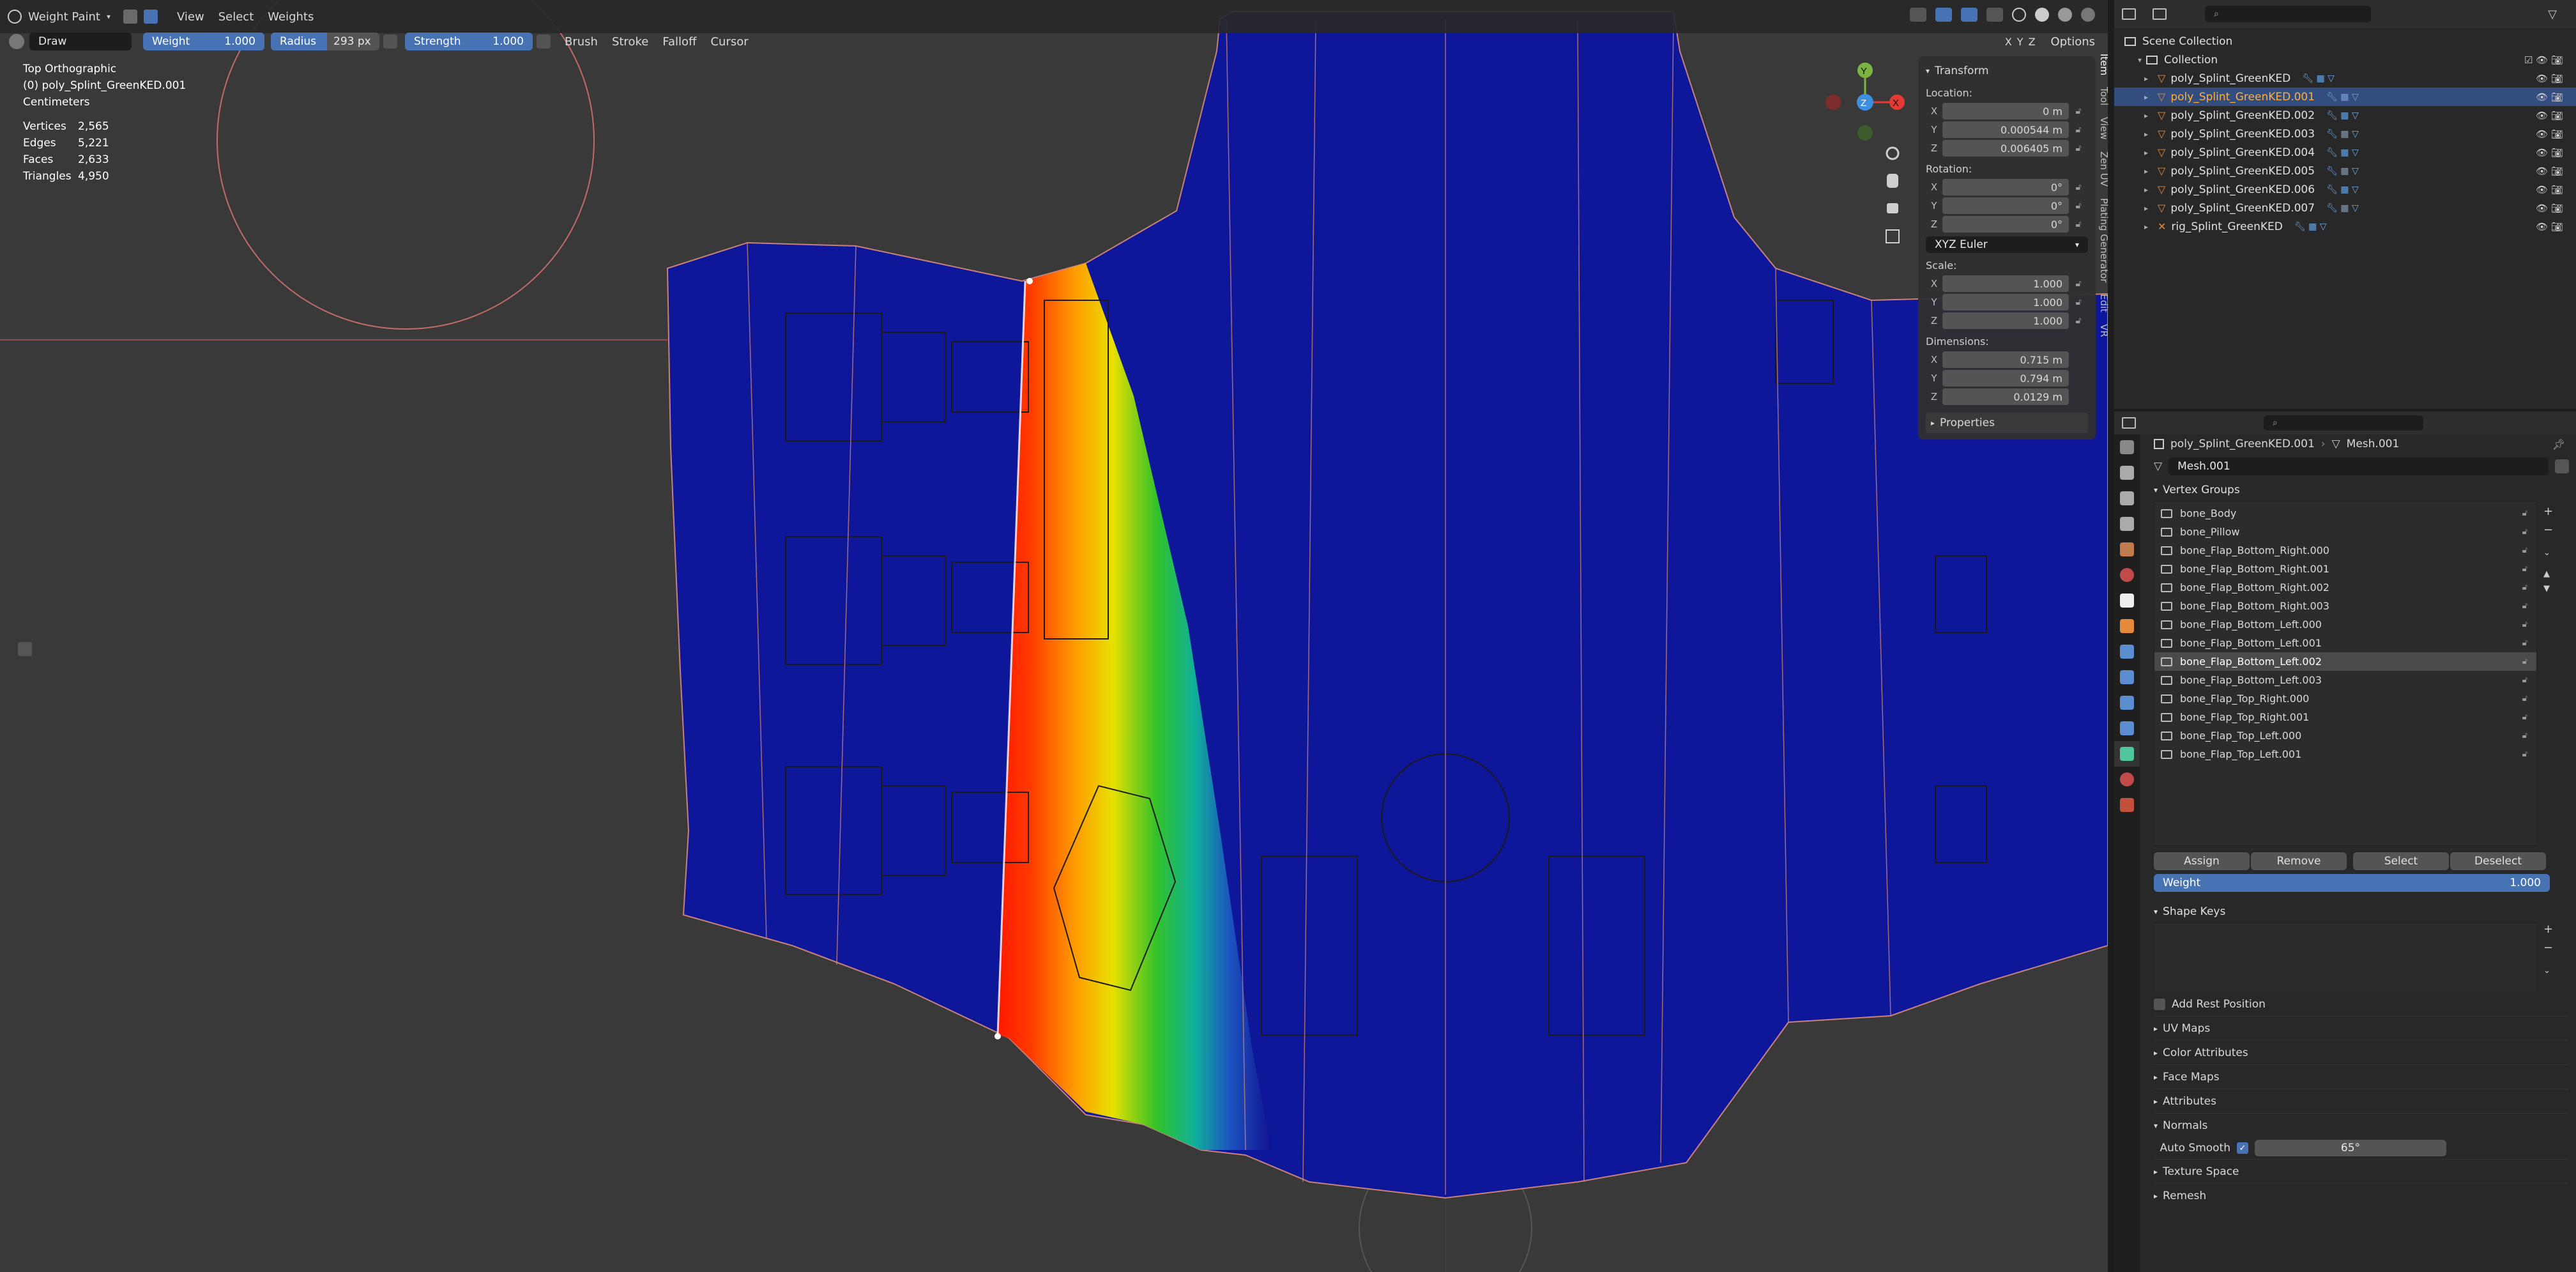 The image size is (2576, 1272). What do you see at coordinates (2158, 466) in the screenshot?
I see `mesh-data-icon: ▽` at bounding box center [2158, 466].